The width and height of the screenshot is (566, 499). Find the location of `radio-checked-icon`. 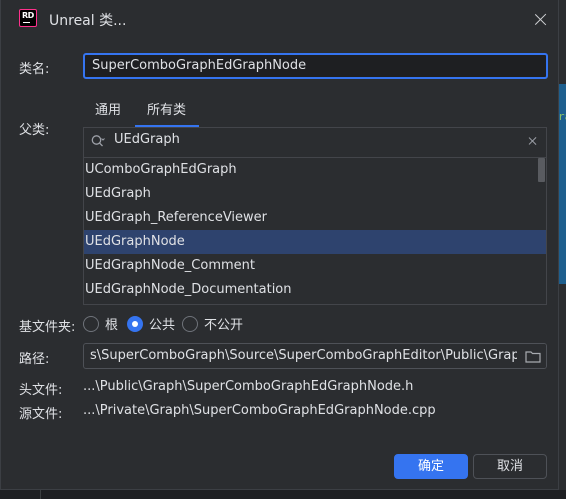

radio-checked-icon is located at coordinates (135, 324).